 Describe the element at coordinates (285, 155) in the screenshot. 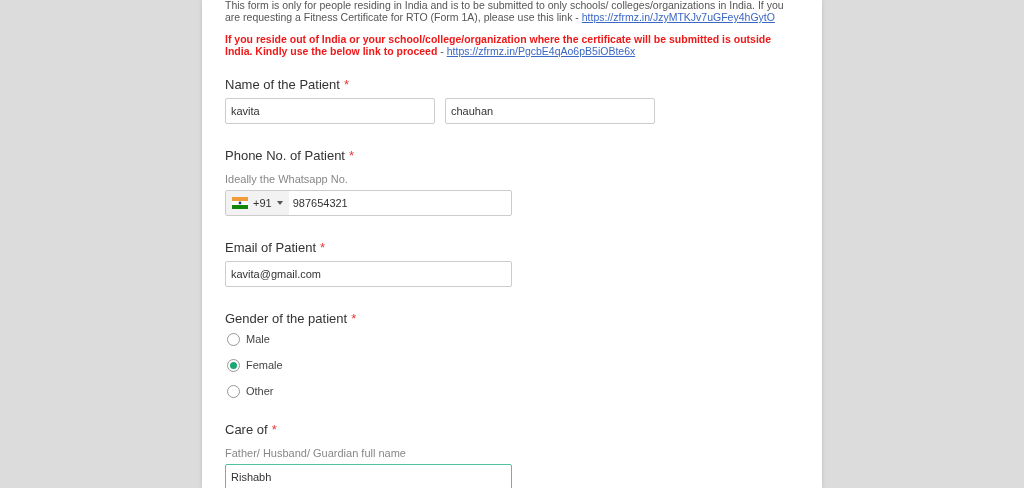

I see `field-label: Phone No. of Patient` at that location.